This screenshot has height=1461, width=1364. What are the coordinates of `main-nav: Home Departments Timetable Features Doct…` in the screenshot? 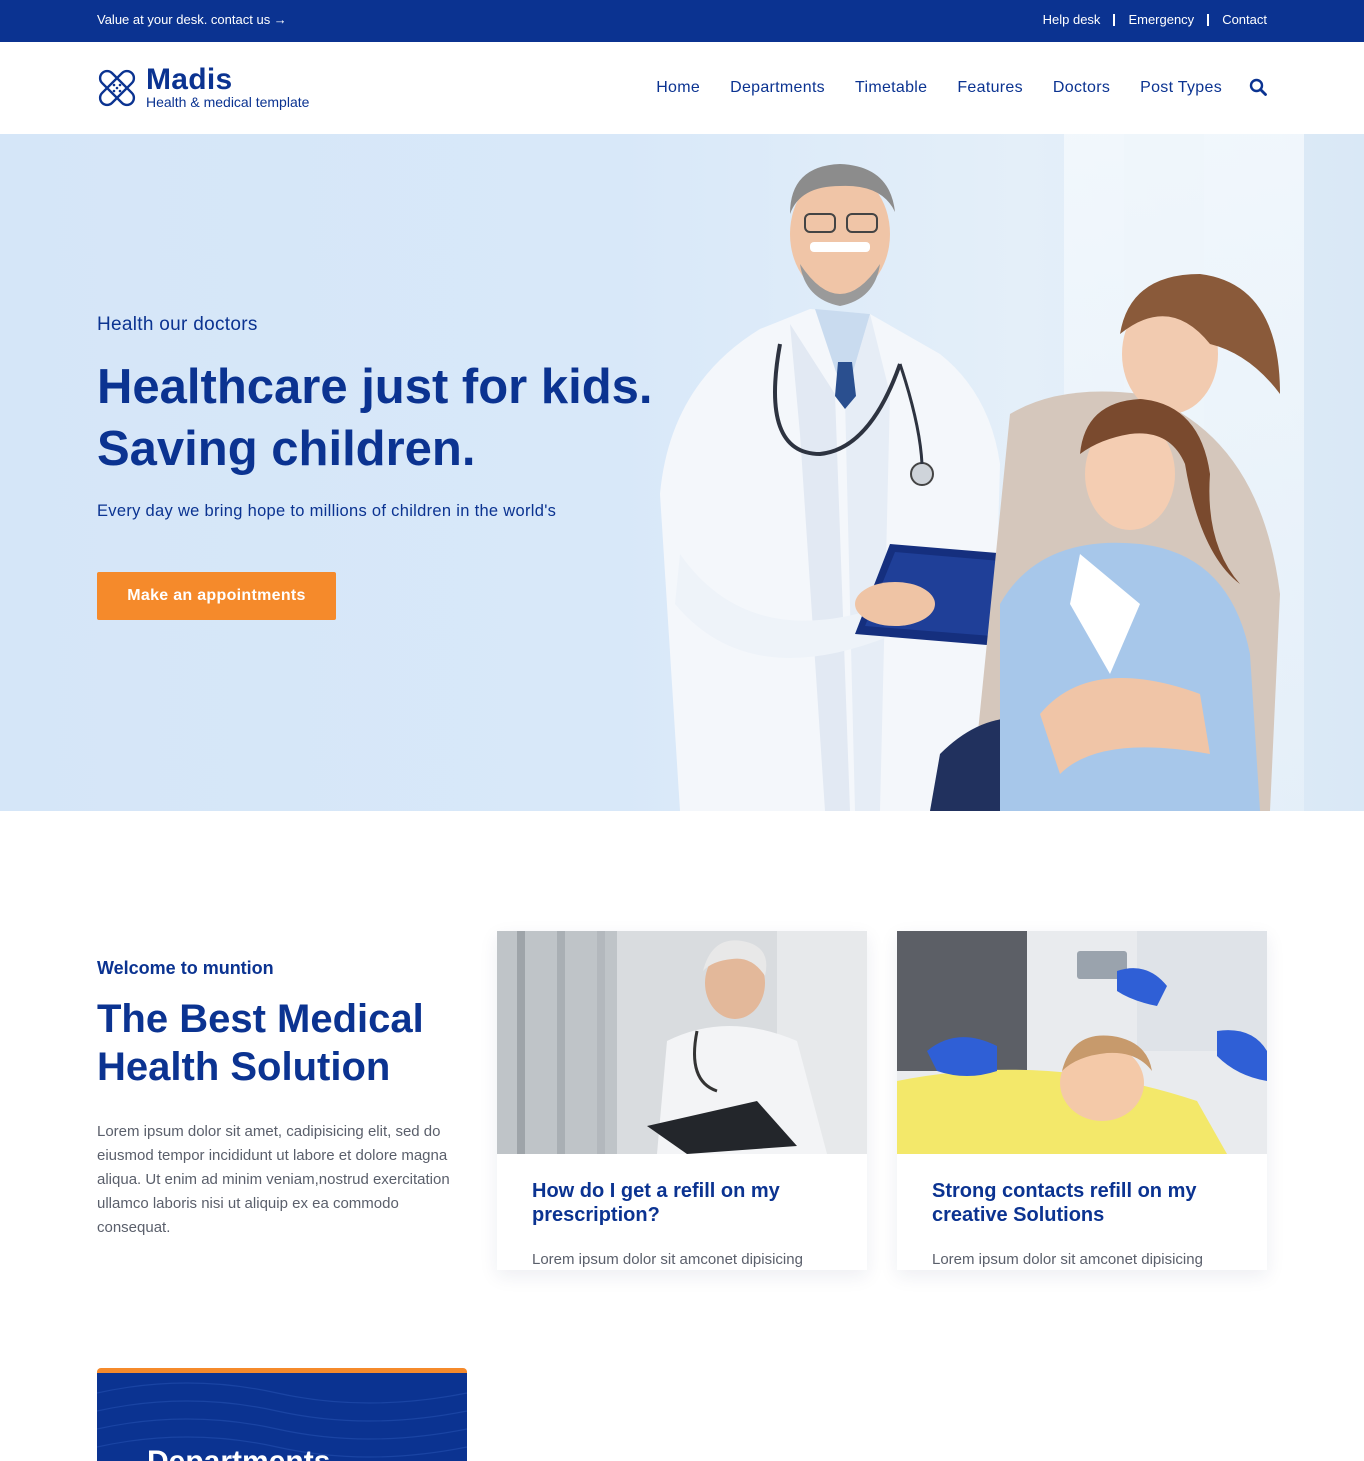 It's located at (924, 88).